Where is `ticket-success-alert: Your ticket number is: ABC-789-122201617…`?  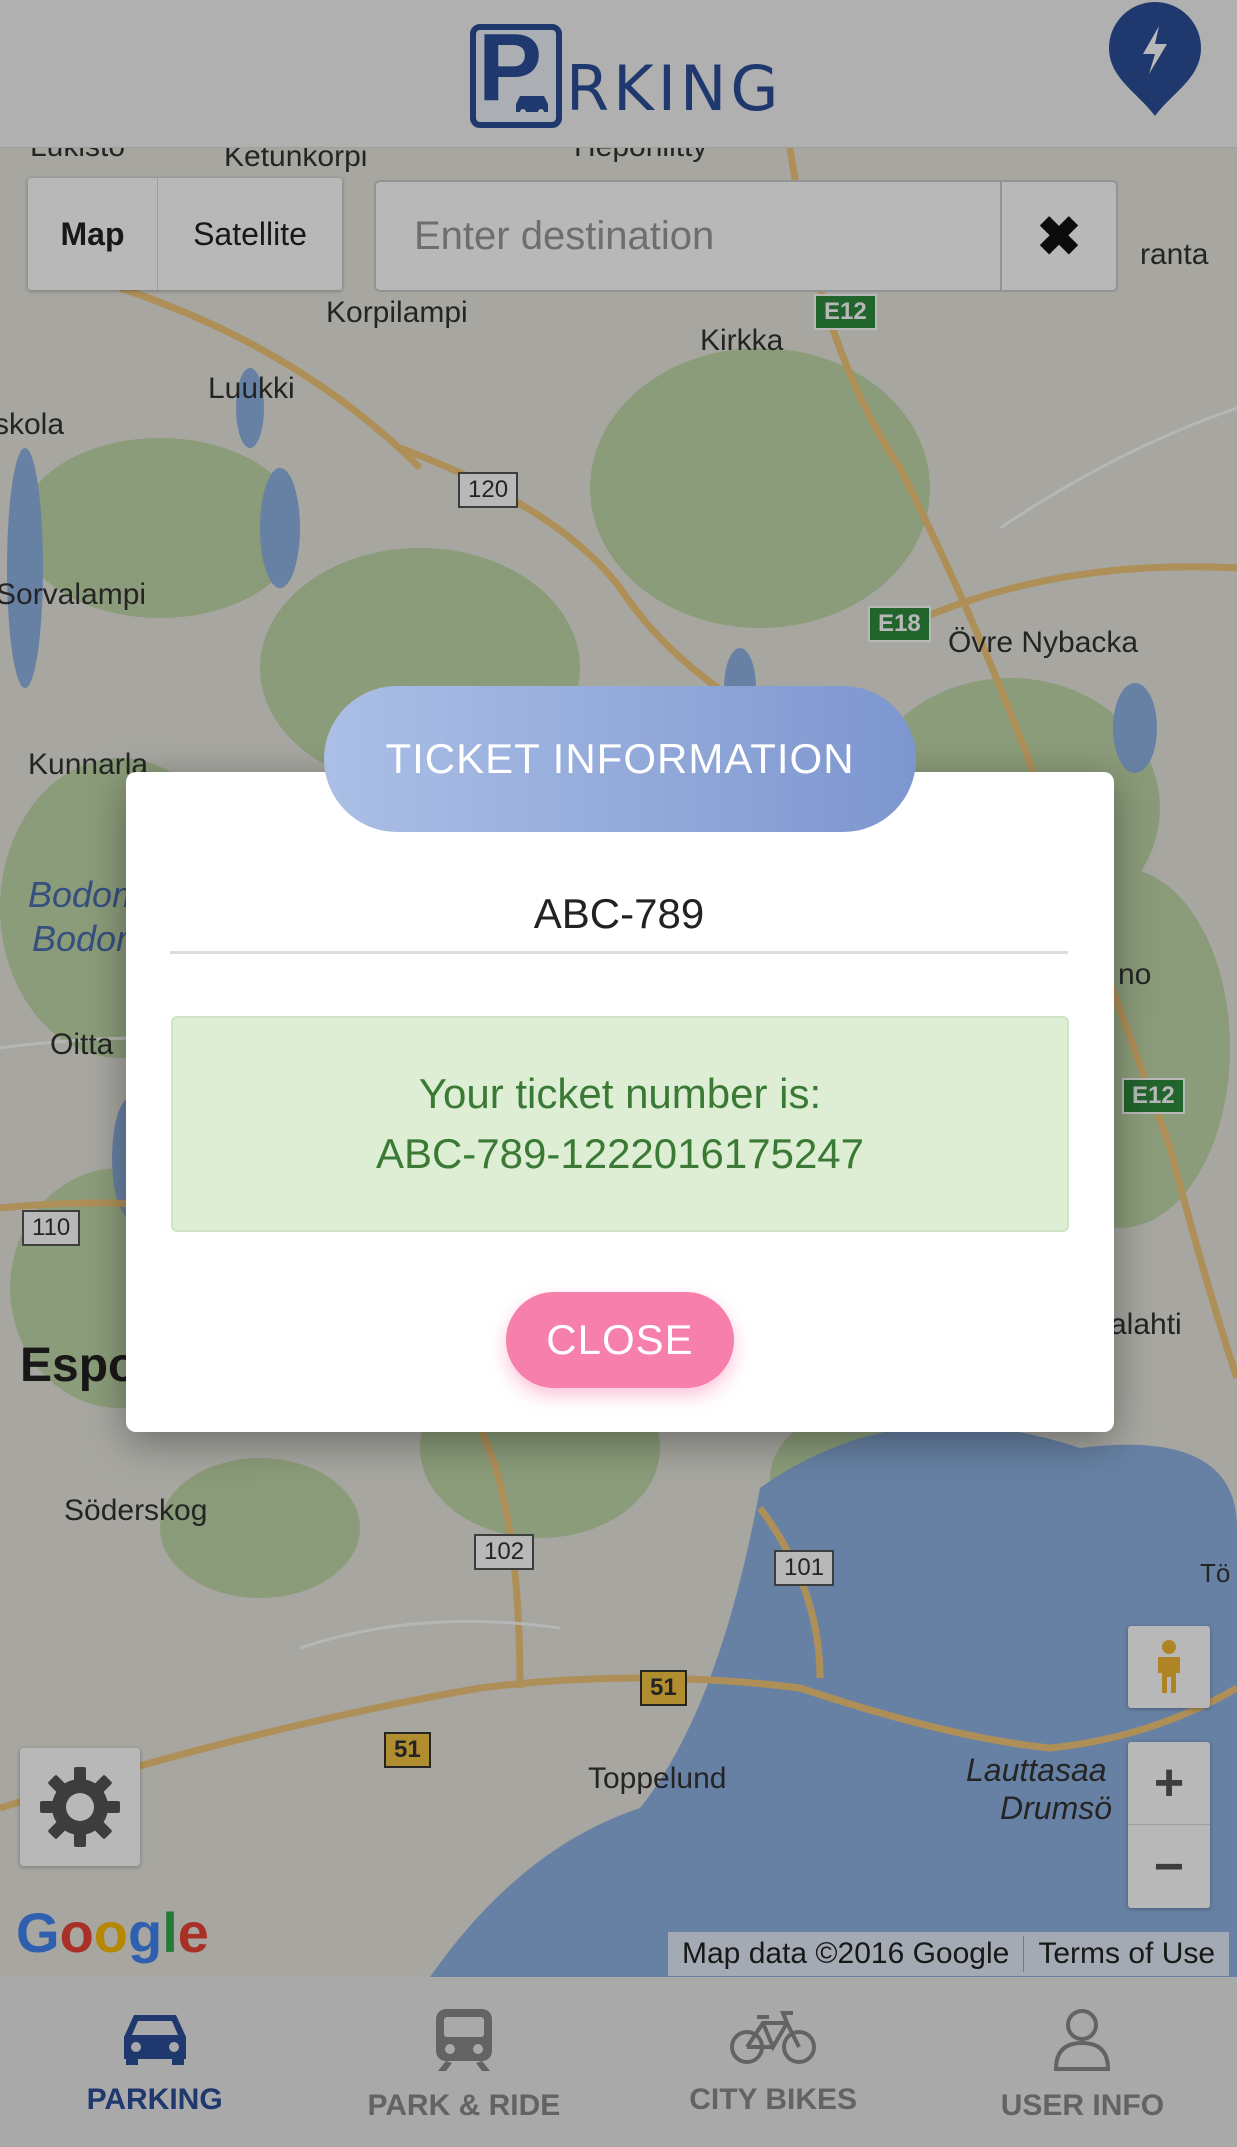
ticket-success-alert: Your ticket number is: ABC-789-122201617… is located at coordinates (620, 1124).